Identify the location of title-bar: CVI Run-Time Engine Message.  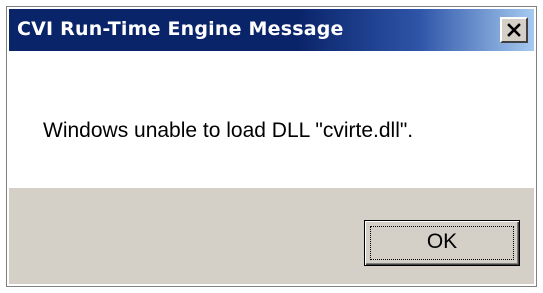
(271, 30).